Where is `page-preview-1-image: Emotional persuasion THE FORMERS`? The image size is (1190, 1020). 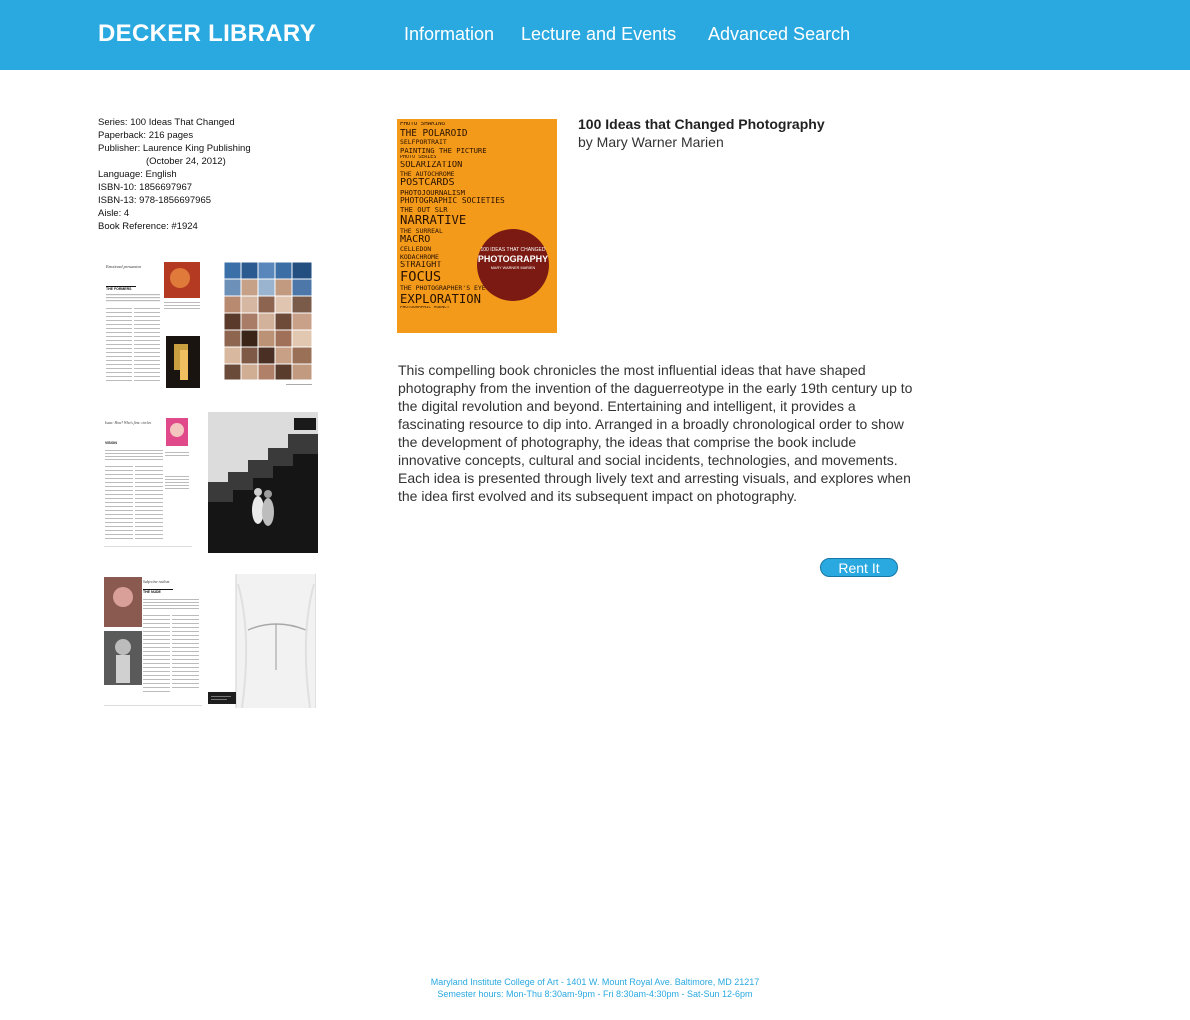
page-preview-1-image: Emotional persuasion THE FORMERS is located at coordinates (153, 326).